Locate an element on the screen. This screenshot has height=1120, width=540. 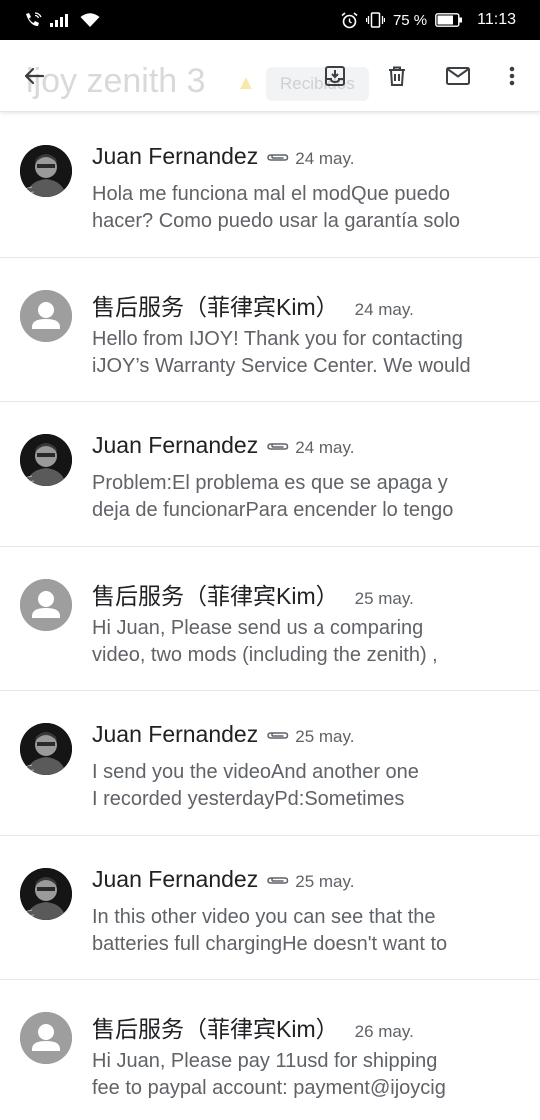
battery-percent: 75 % is located at coordinates (410, 20).